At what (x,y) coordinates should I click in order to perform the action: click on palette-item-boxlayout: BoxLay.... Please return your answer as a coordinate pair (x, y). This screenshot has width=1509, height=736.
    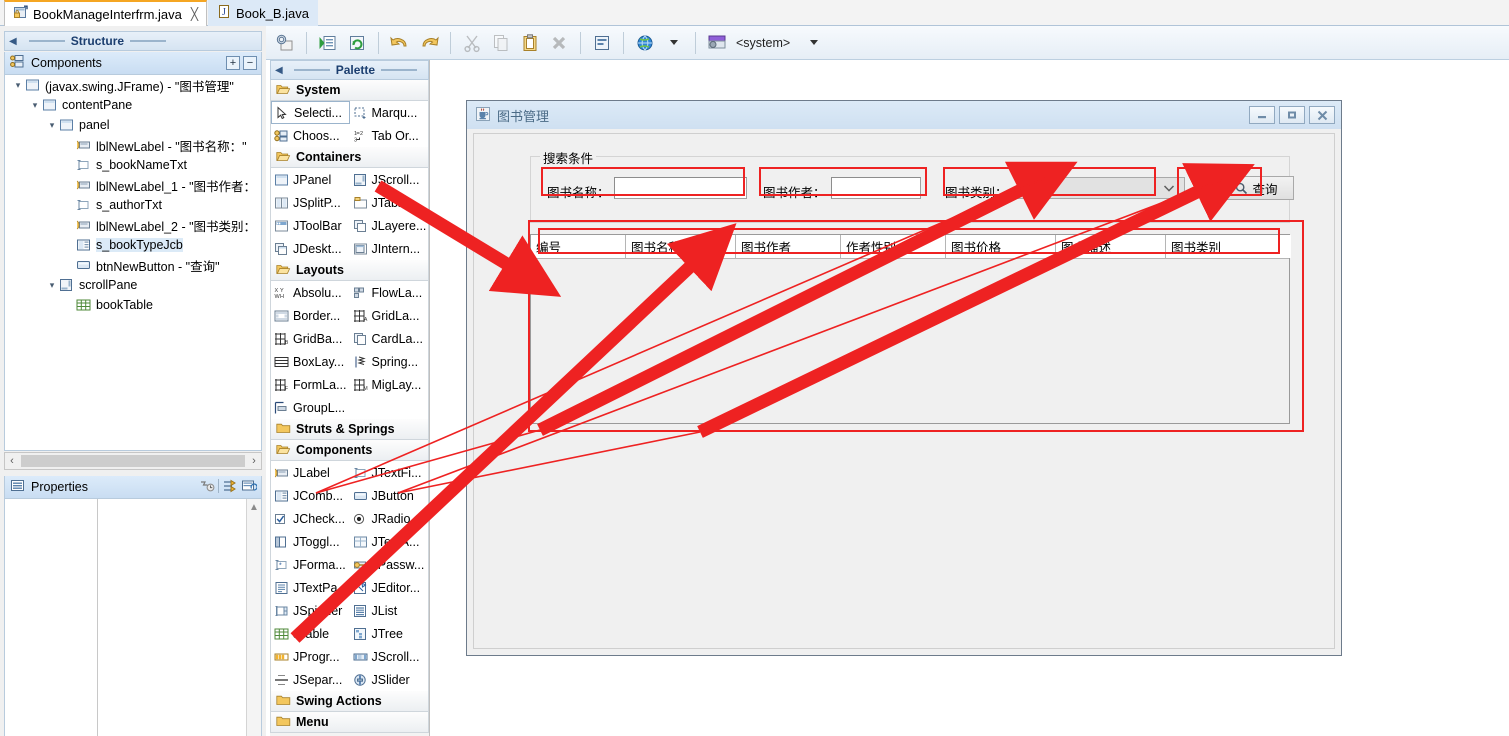
    Looking at the image, I should click on (310, 361).